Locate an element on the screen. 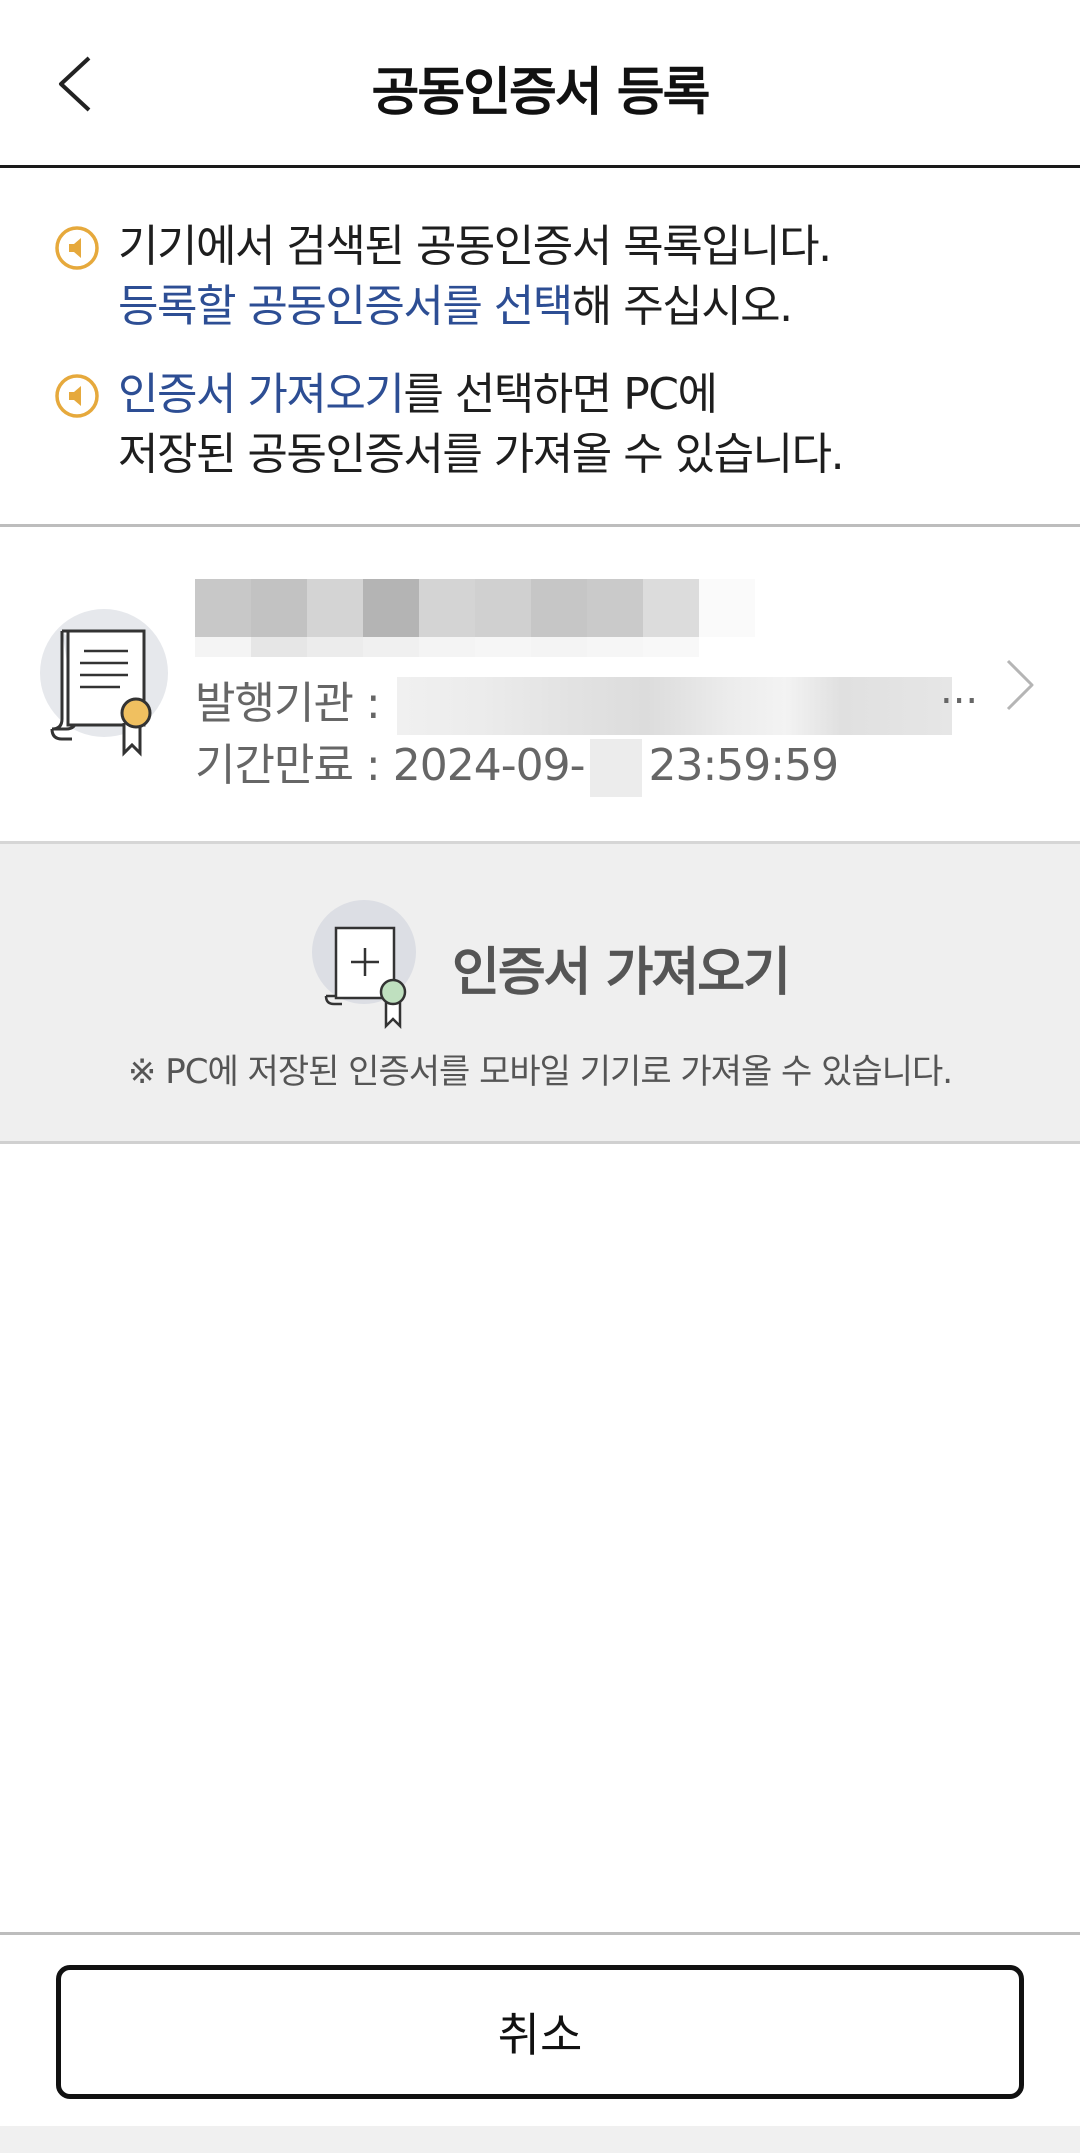 The image size is (1080, 2153). expiry-day-redacted is located at coordinates (616, 768).